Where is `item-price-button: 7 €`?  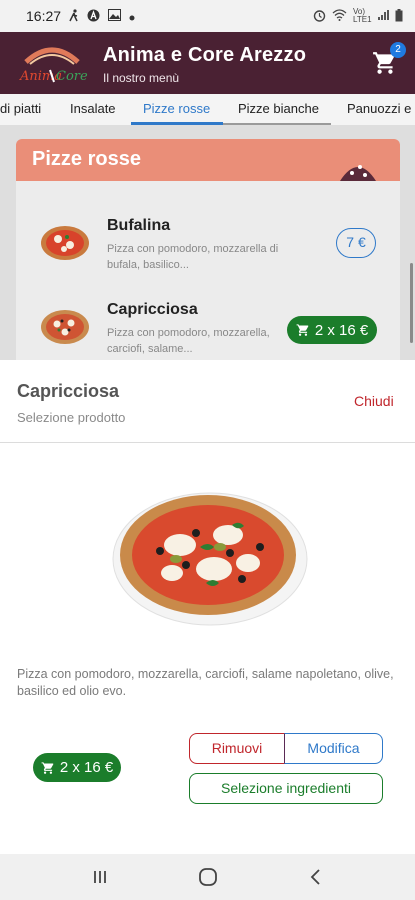
item-price-button: 7 € is located at coordinates (356, 243).